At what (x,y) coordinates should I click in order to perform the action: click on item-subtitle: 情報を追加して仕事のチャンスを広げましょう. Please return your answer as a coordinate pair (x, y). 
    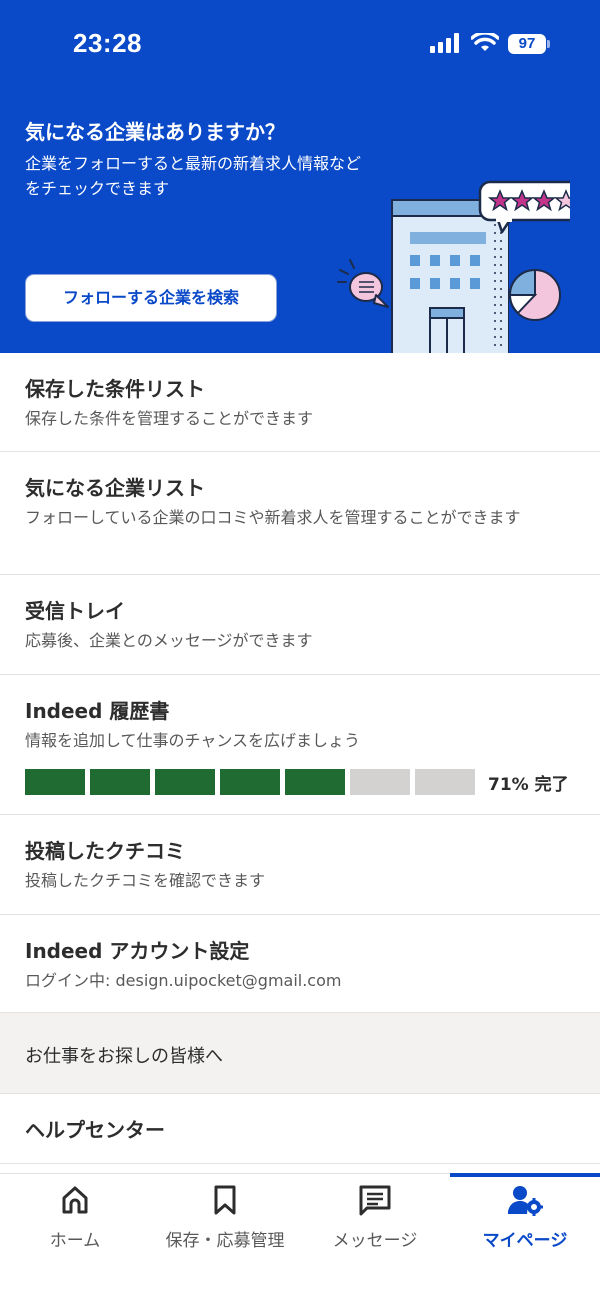
    Looking at the image, I should click on (193, 740).